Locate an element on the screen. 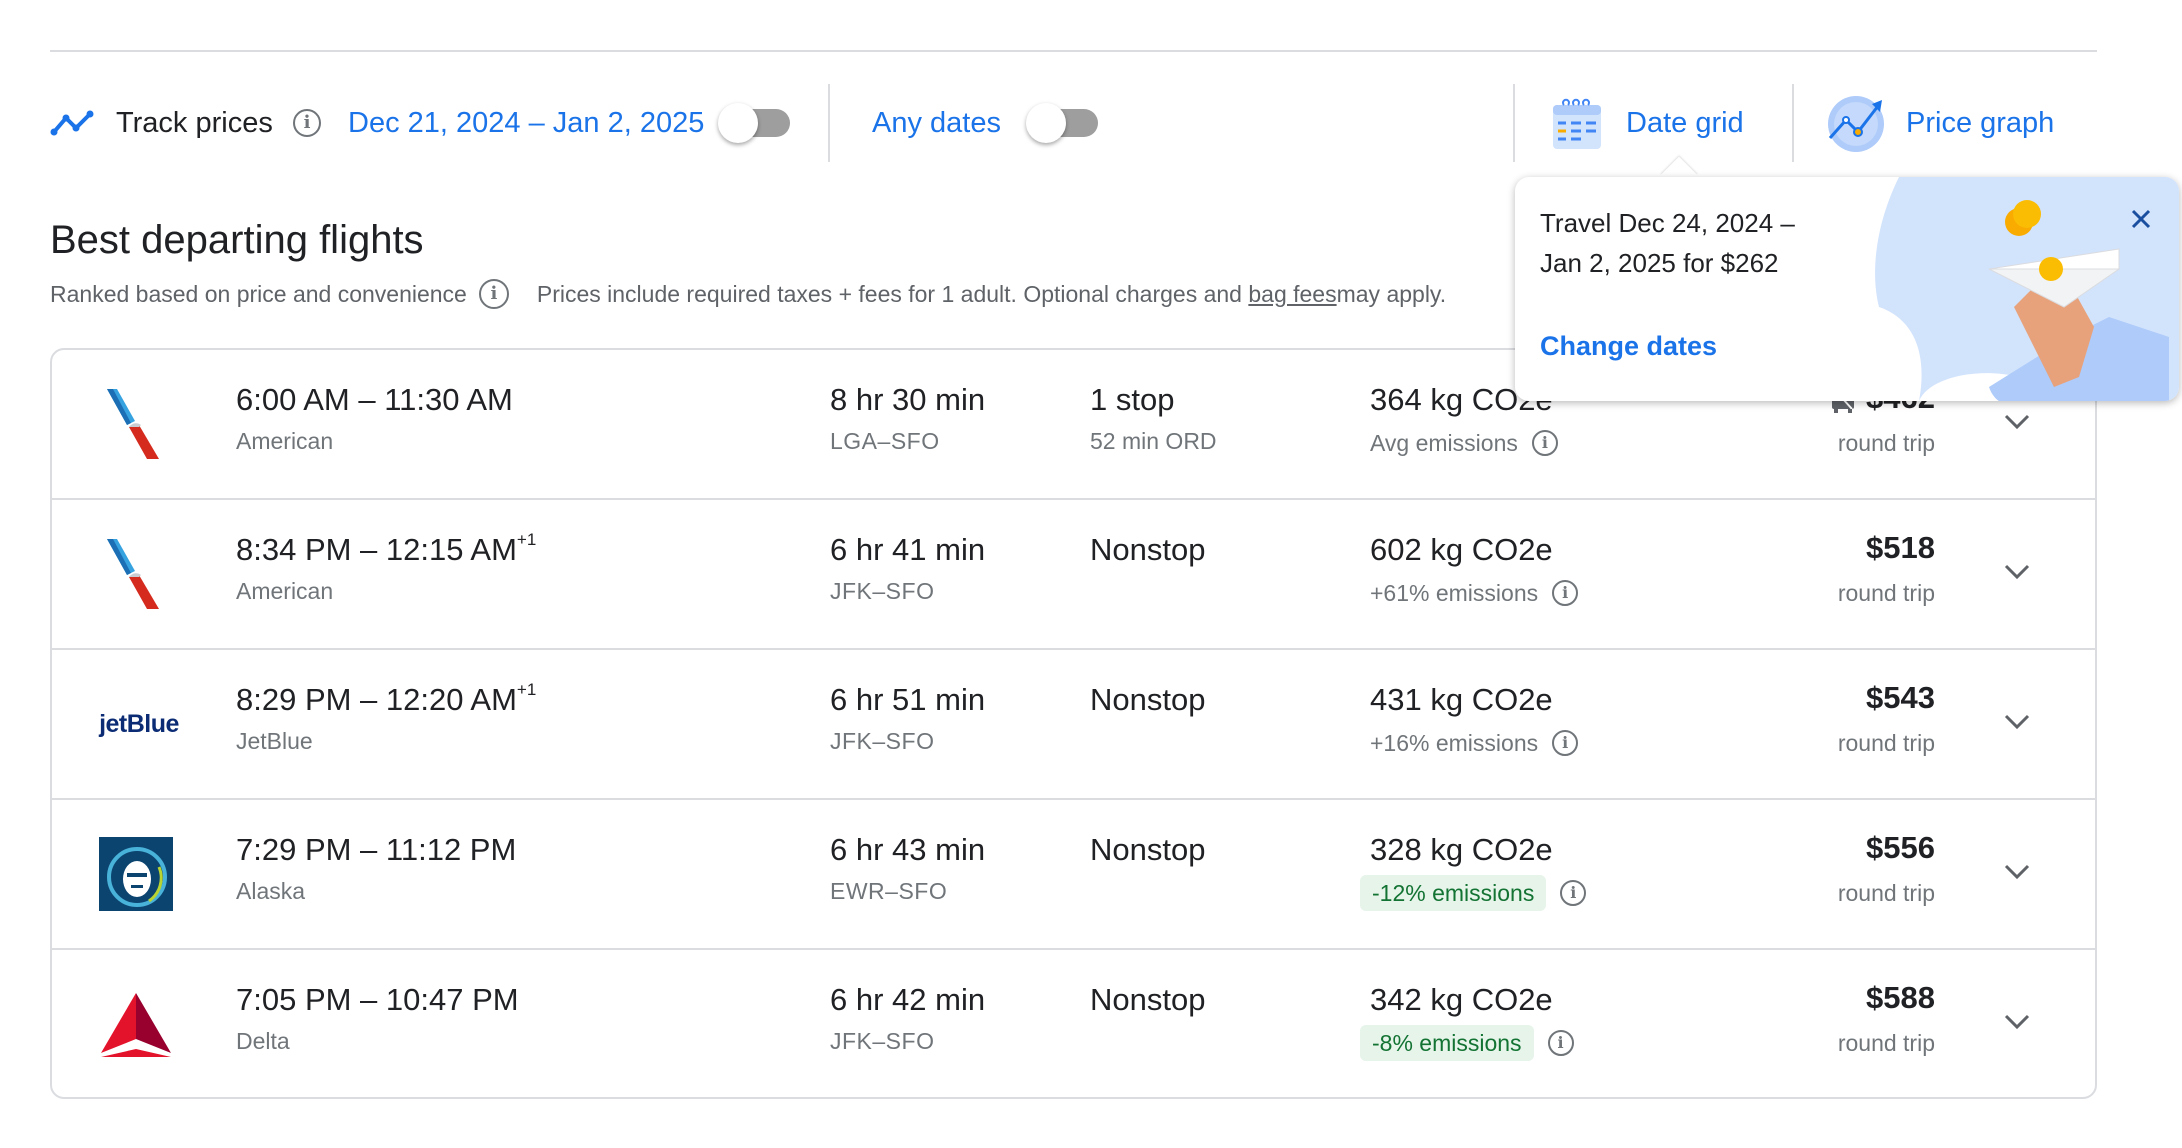 This screenshot has height=1148, width=2182. flight-duration: 6 hr 51 min is located at coordinates (908, 699).